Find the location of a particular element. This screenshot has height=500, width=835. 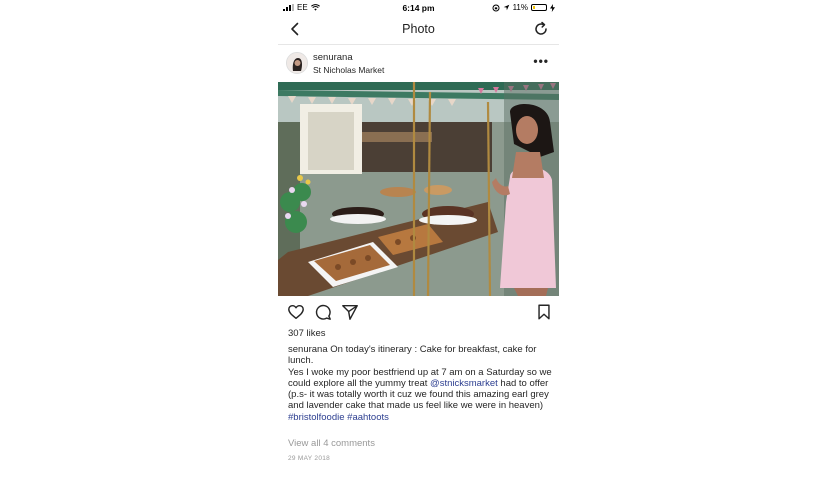

likes-count: 307 likes is located at coordinates (307, 333).